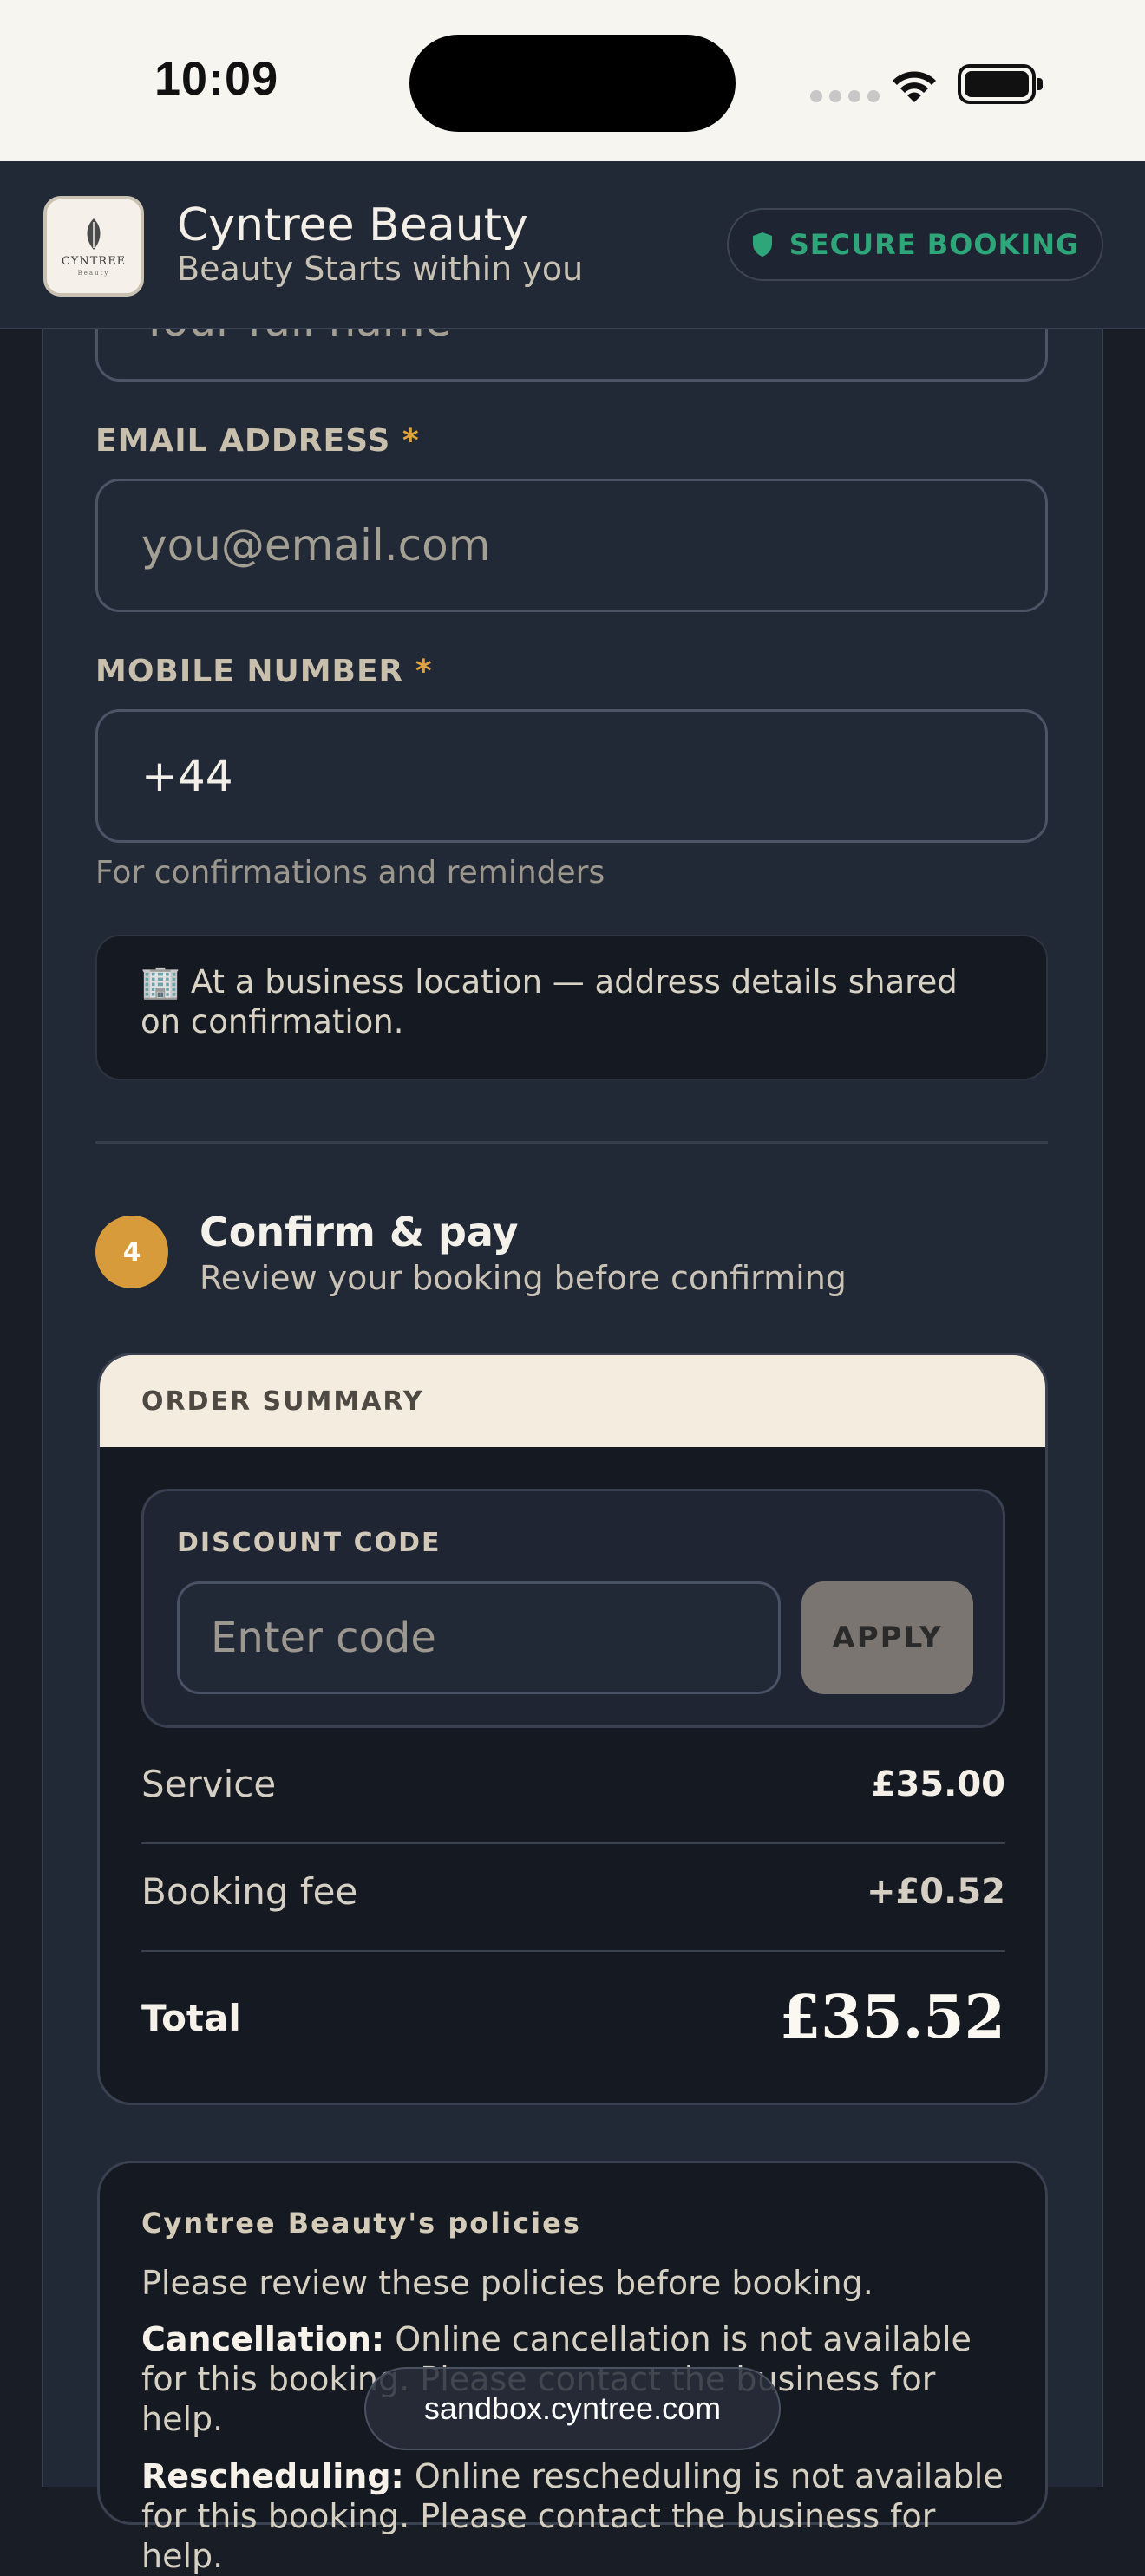  I want to click on dynamic-island, so click(572, 84).